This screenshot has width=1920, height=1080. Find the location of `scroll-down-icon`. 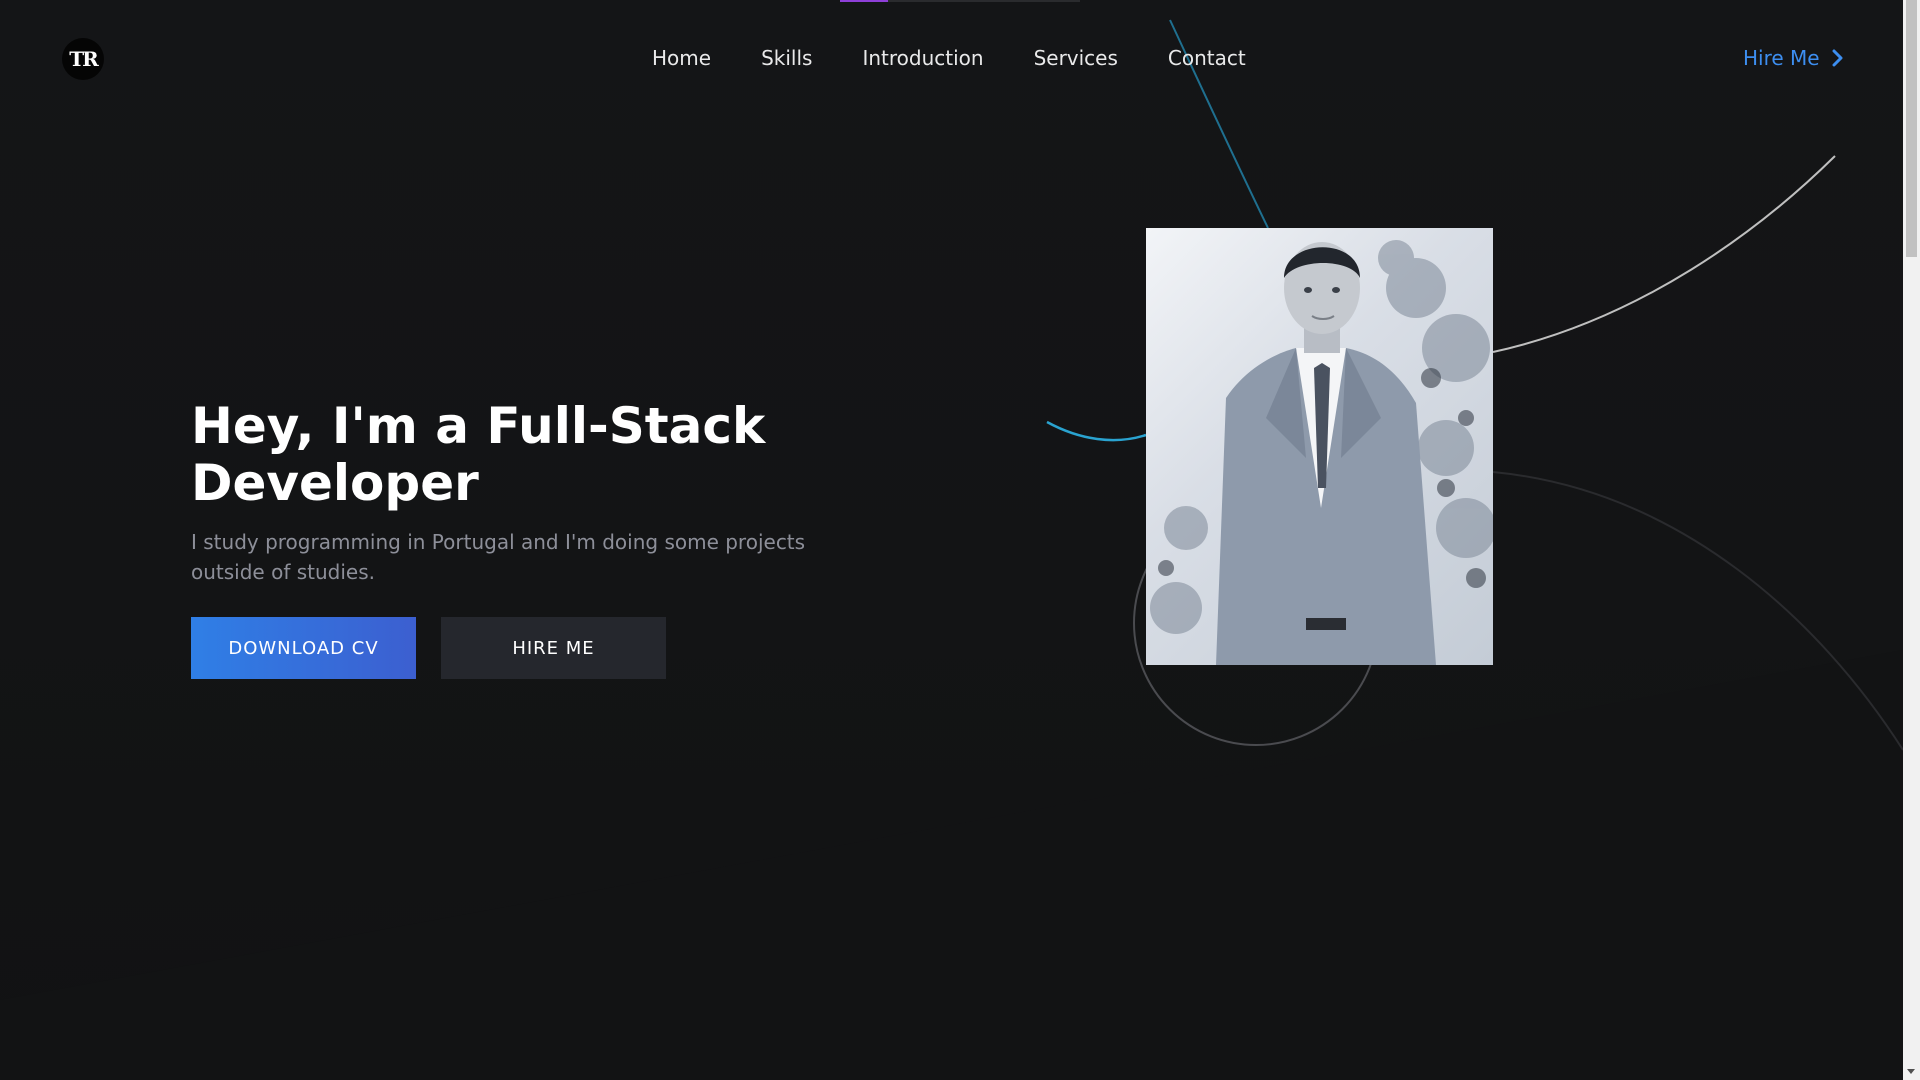

scroll-down-icon is located at coordinates (1911, 1071).